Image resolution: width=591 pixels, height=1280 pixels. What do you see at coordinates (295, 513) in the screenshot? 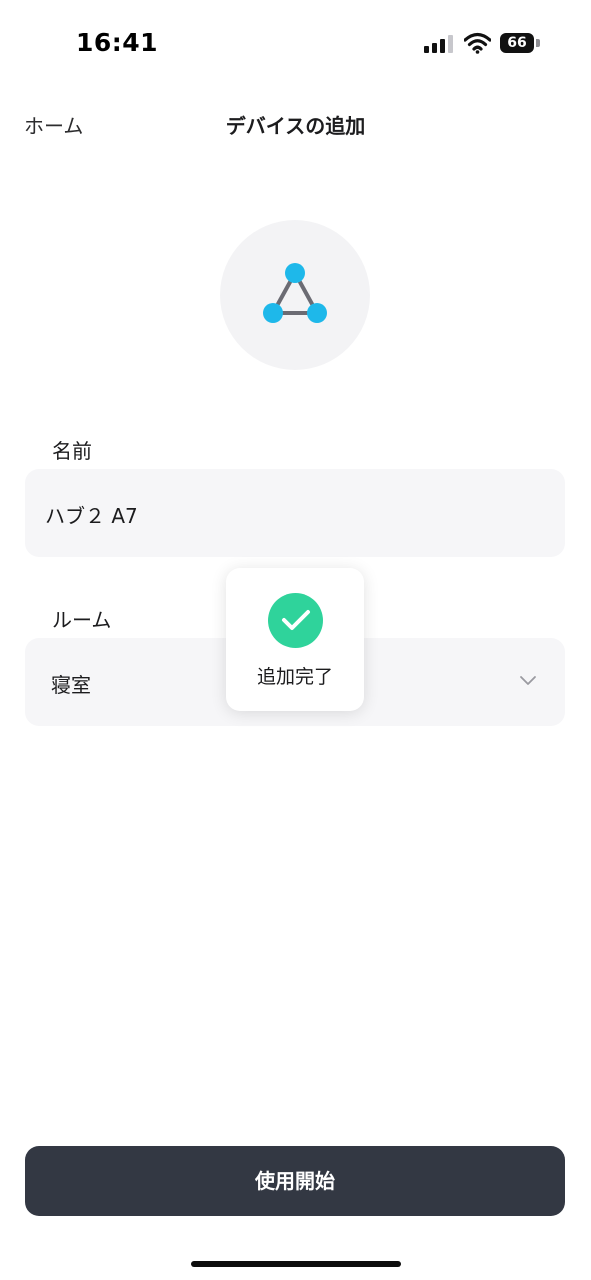
I see `name-field: ハブ２ A7` at bounding box center [295, 513].